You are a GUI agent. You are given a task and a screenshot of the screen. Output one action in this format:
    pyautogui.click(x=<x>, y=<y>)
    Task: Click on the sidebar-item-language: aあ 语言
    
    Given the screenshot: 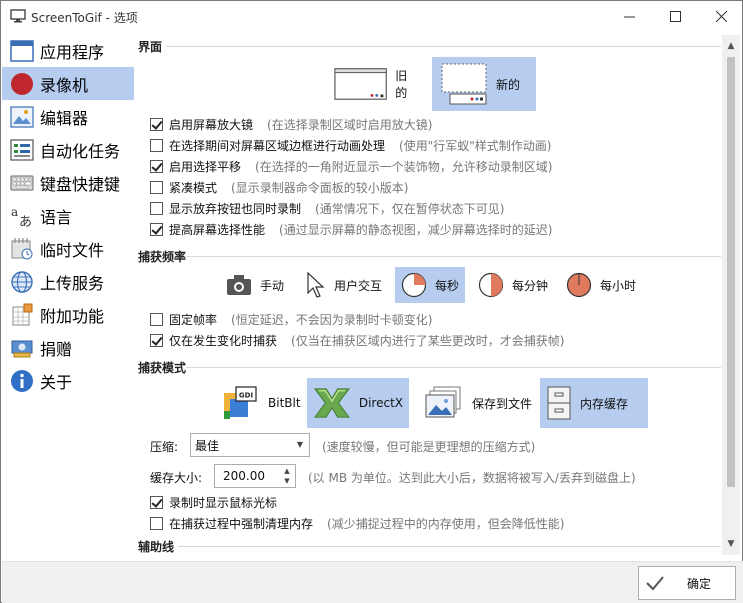 What is the action you would take?
    pyautogui.click(x=68, y=215)
    